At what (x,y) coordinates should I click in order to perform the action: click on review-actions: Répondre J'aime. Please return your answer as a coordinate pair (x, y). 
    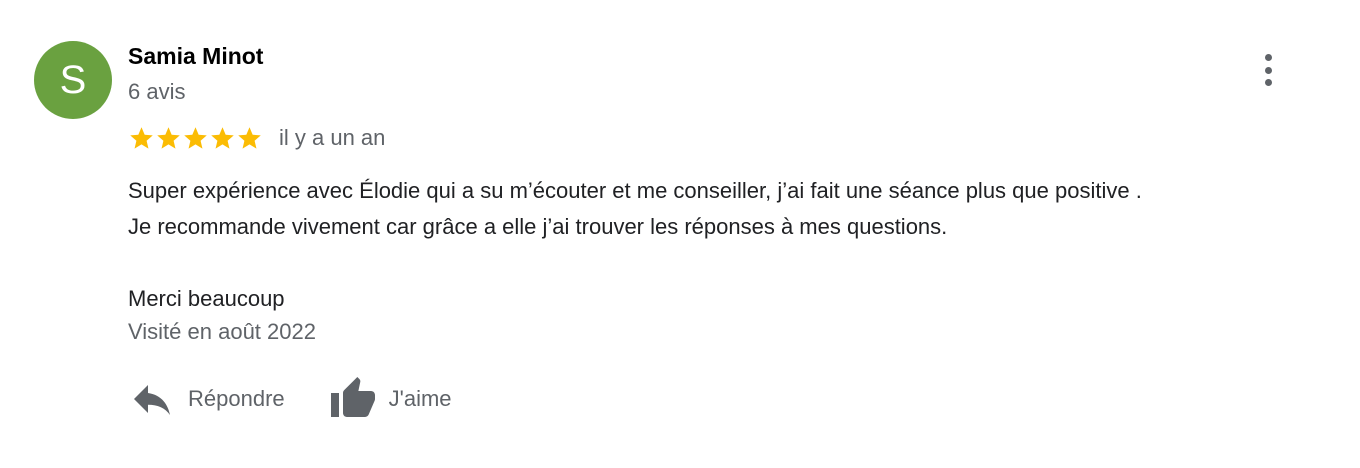
    Looking at the image, I should click on (290, 399).